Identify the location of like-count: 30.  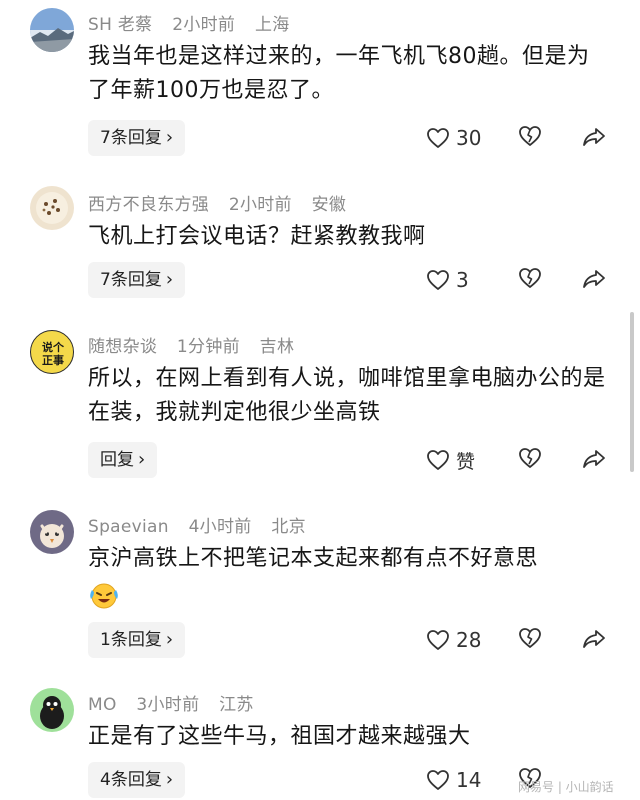
(469, 138).